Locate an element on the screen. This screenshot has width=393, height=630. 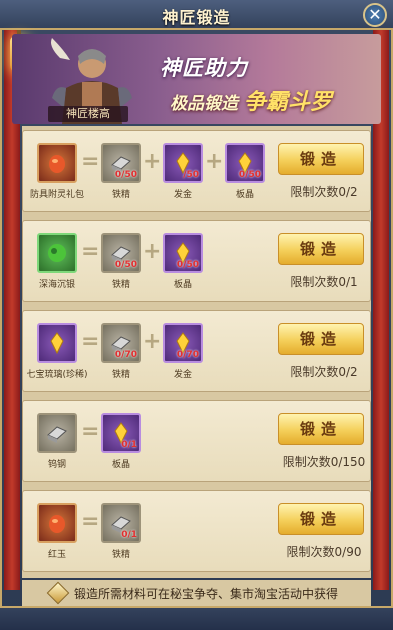
seven-treasure-icon is located at coordinates (57, 343).